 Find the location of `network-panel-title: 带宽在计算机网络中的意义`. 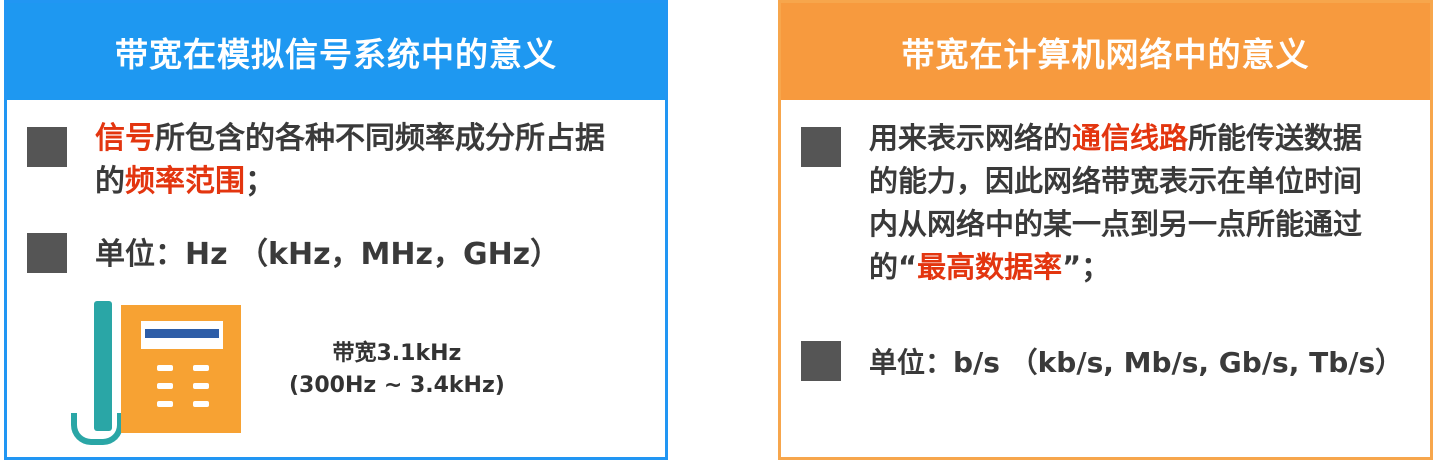

network-panel-title: 带宽在计算机网络中的意义 is located at coordinates (1105, 51).